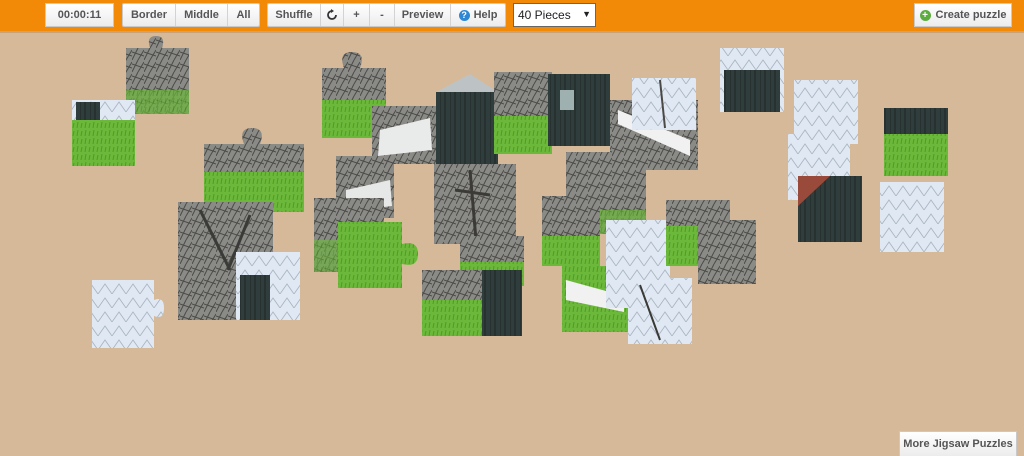 Image resolution: width=1024 pixels, height=456 pixels. I want to click on filter-border-button: Border, so click(149, 15).